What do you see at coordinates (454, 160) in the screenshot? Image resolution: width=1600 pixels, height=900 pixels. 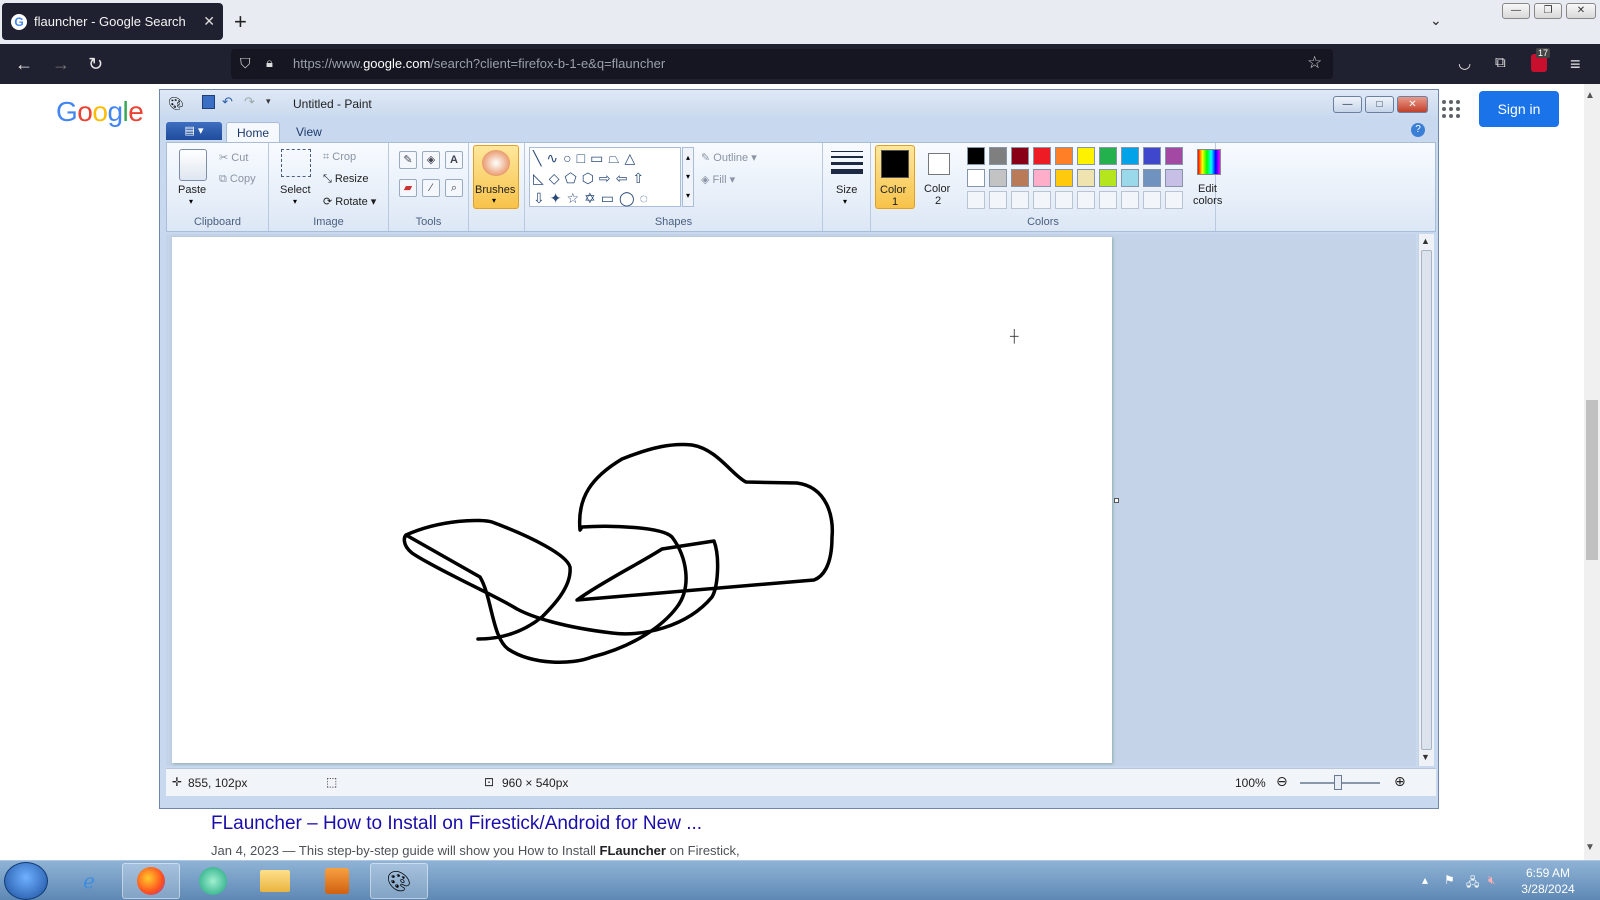 I see `text-tool-icon: A` at bounding box center [454, 160].